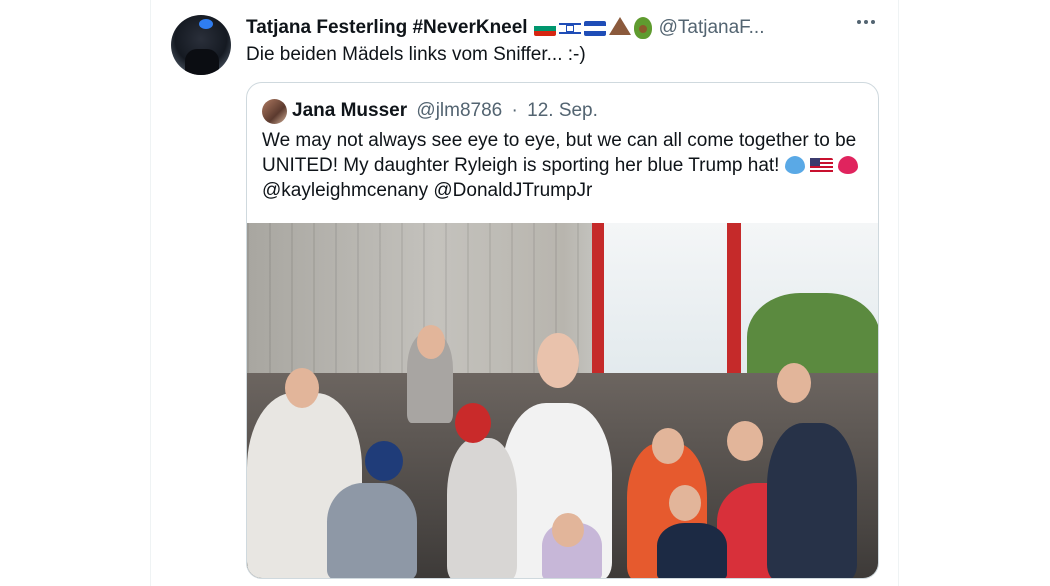  I want to click on quoted-author-avatar, so click(274, 111).